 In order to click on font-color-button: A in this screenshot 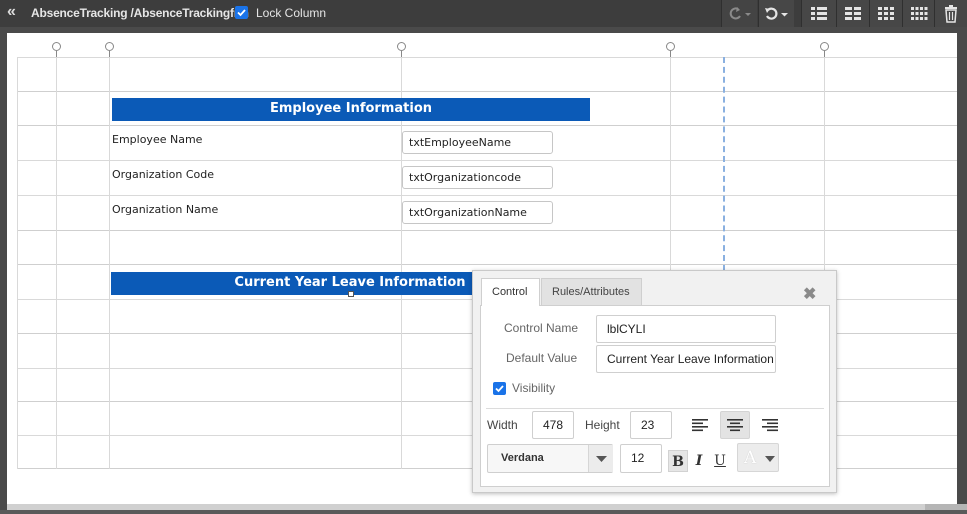, I will do `click(758, 457)`.